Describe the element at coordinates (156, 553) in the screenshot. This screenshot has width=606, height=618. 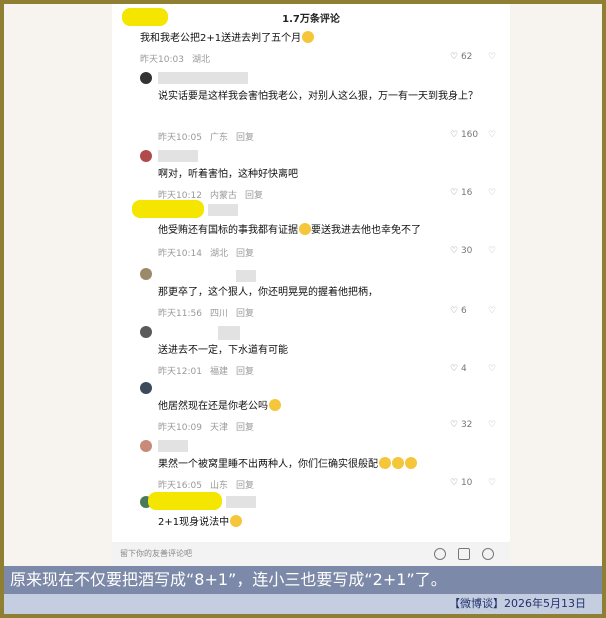
I see `comment-input-placeholder: 留下你的友善评论吧` at that location.